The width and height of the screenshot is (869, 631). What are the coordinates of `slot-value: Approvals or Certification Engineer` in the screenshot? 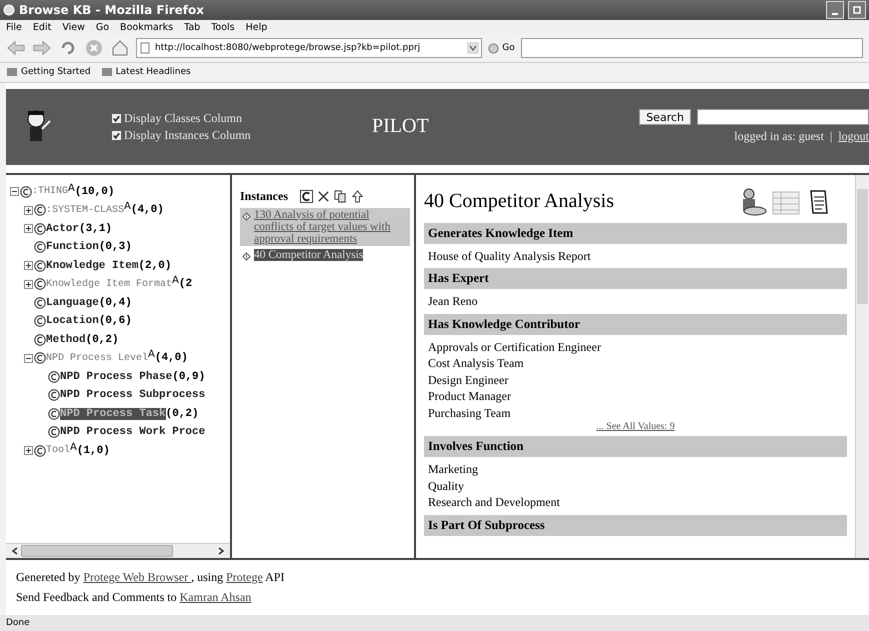 It's located at (515, 347).